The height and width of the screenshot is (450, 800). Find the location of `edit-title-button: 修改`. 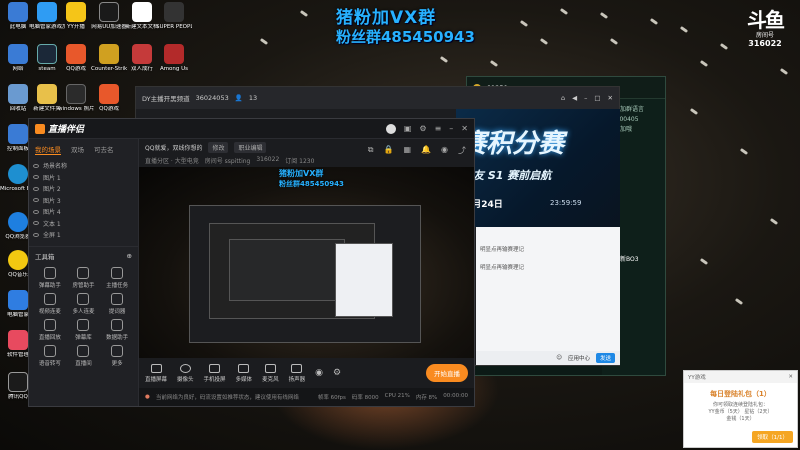

edit-title-button: 修改 is located at coordinates (218, 147).